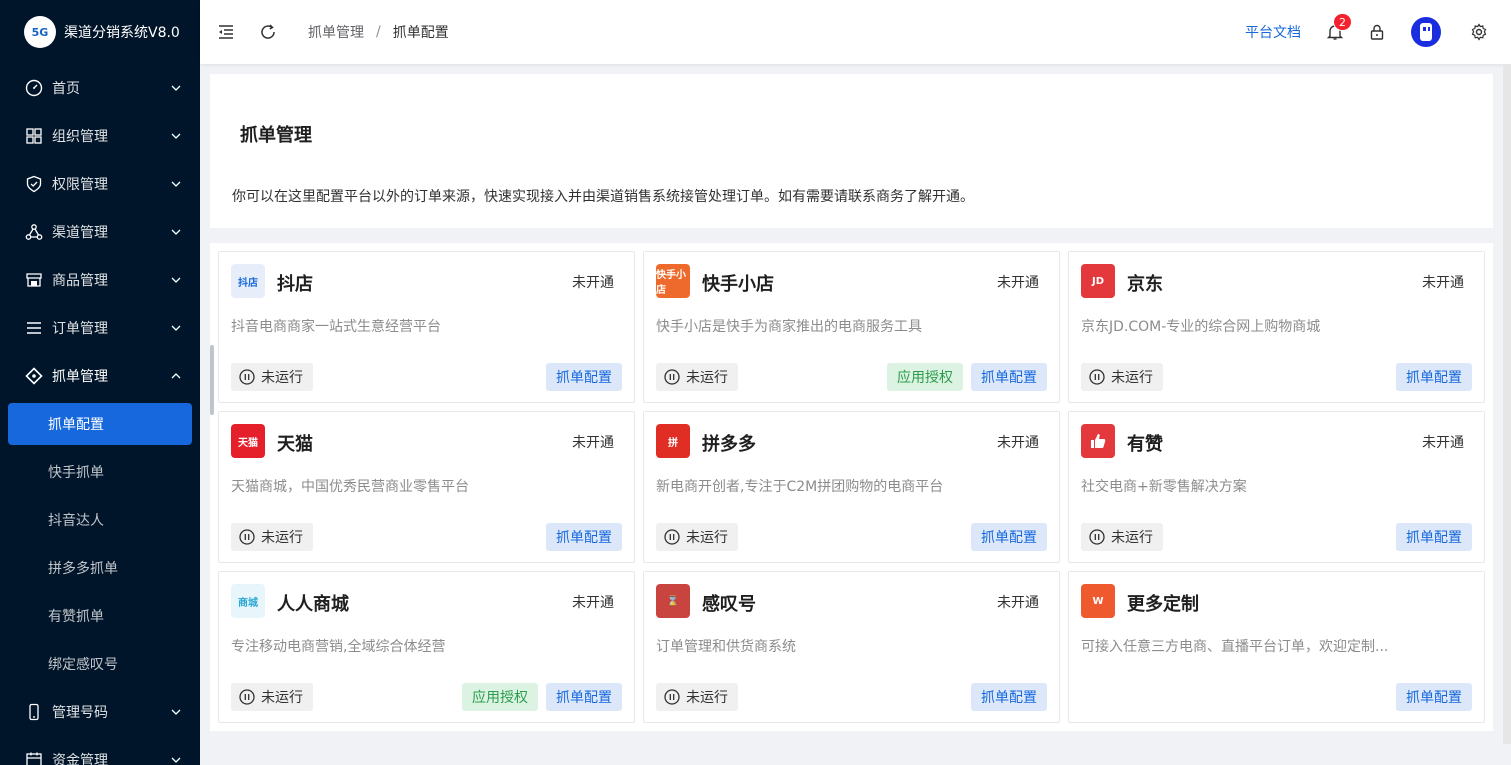 This screenshot has height=765, width=1511. I want to click on notification-button: 2, so click(1338, 27).